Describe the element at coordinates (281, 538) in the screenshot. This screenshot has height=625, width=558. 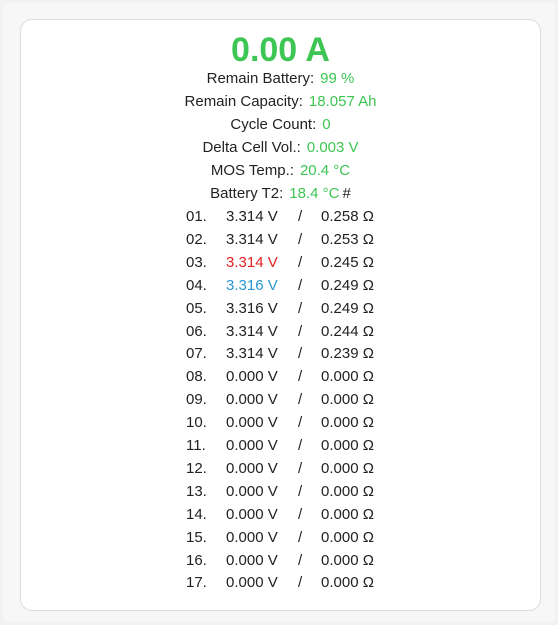
I see `cell-row: 15. 0.000 V / 0.000 Ω` at that location.